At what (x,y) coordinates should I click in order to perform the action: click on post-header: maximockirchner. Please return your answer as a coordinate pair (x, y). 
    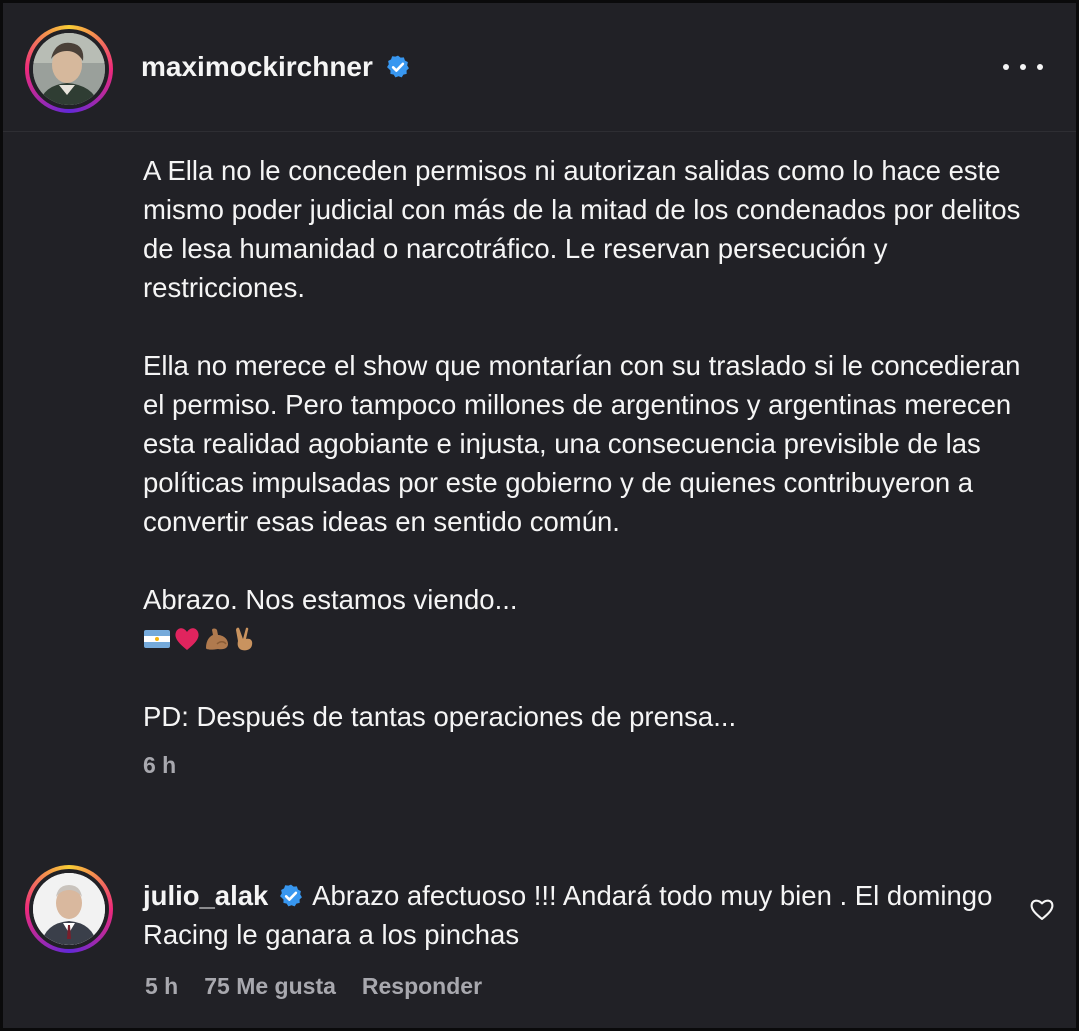
    Looking at the image, I should click on (539, 67).